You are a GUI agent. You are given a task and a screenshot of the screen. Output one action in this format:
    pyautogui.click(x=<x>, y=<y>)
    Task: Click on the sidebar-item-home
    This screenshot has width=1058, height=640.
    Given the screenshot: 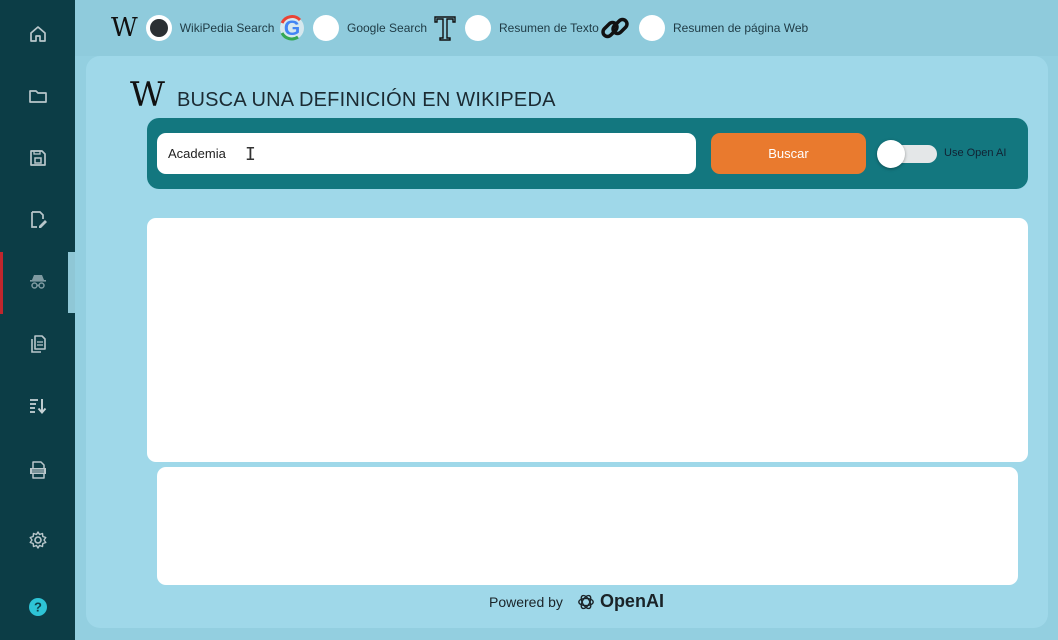 What is the action you would take?
    pyautogui.click(x=37, y=34)
    